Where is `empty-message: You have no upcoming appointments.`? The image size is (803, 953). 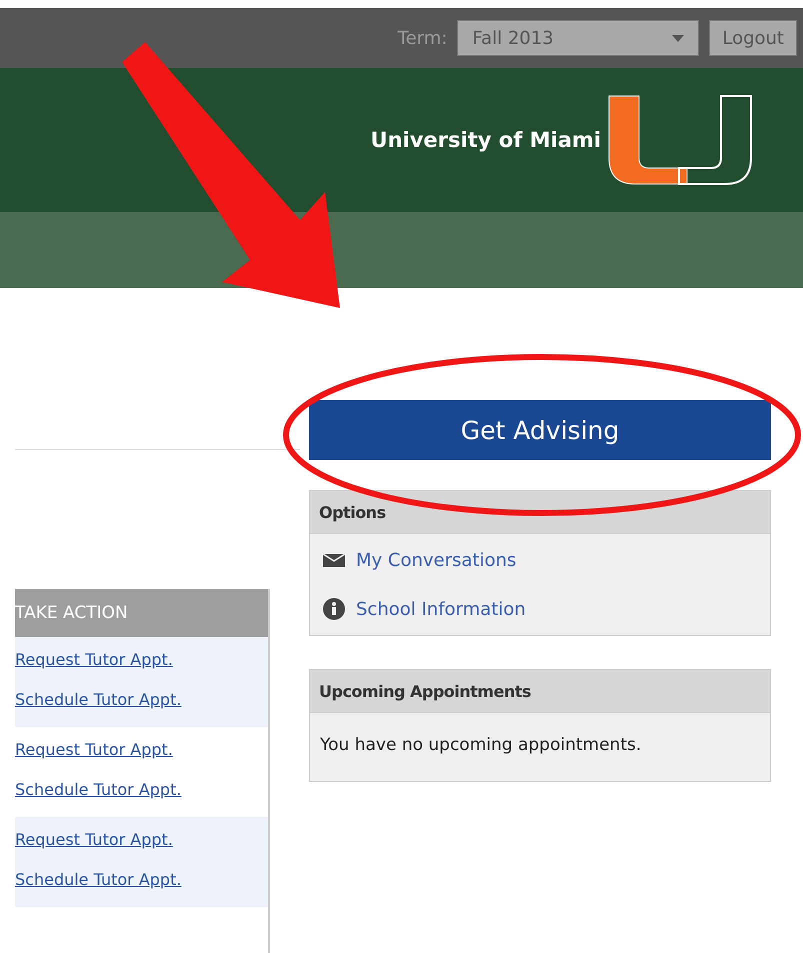 empty-message: You have no upcoming appointments. is located at coordinates (480, 745).